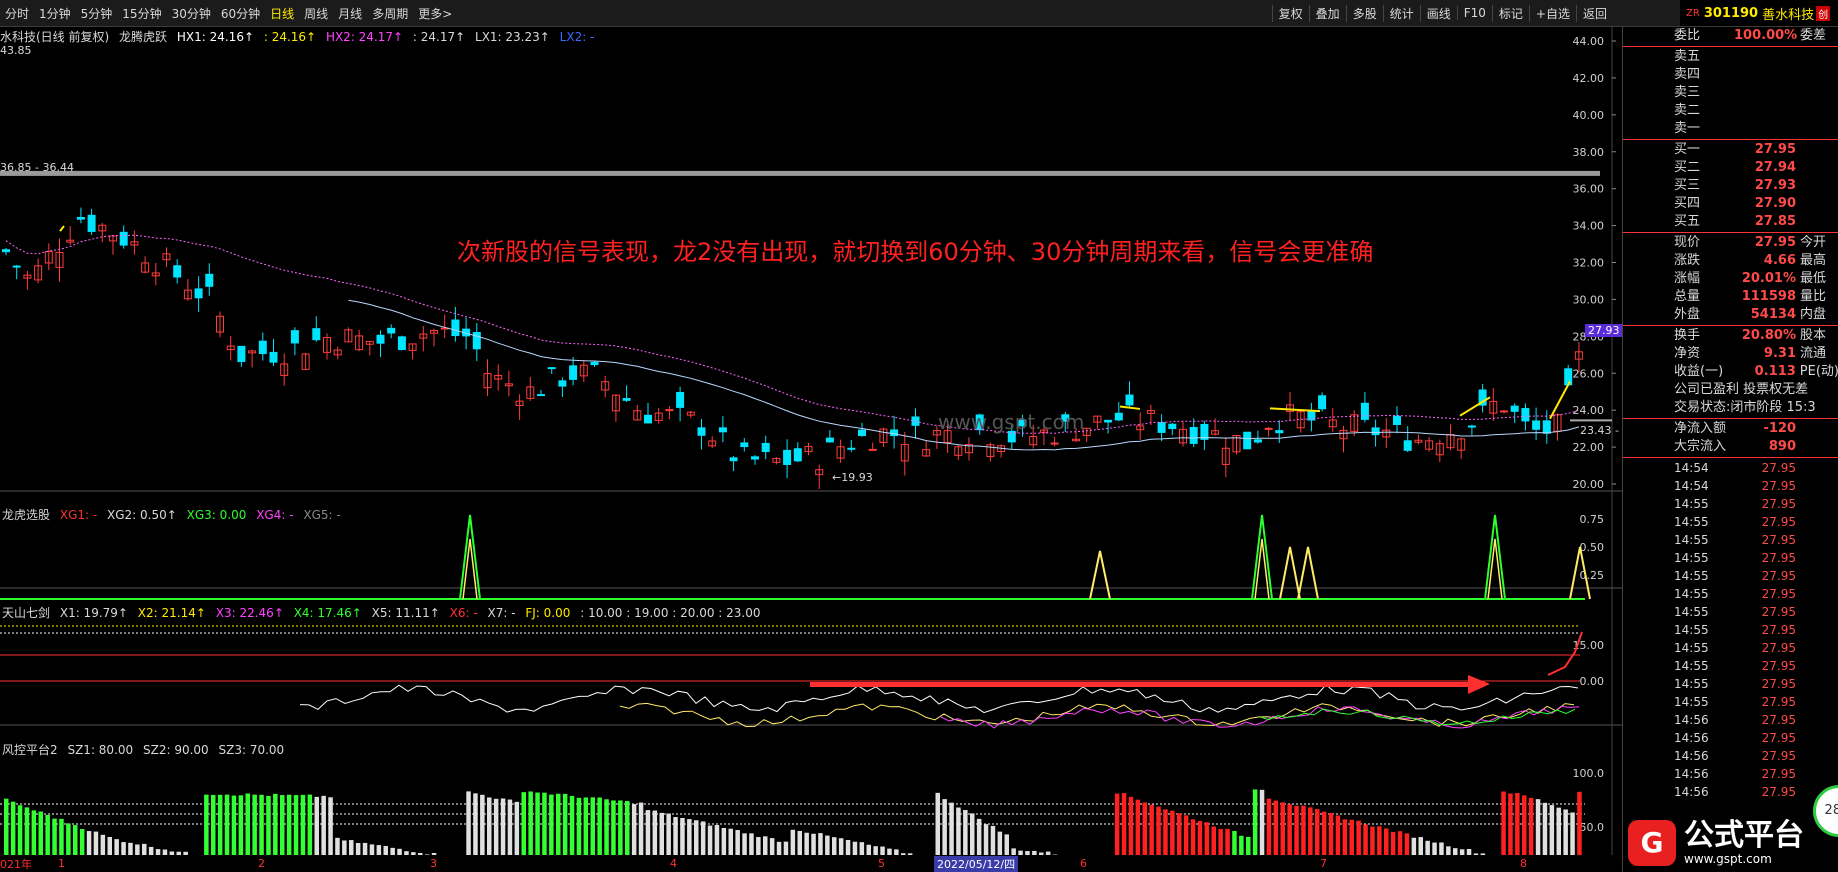 This screenshot has height=872, width=1838. What do you see at coordinates (1589, 189) in the screenshot?
I see `axis-label: 36.00` at bounding box center [1589, 189].